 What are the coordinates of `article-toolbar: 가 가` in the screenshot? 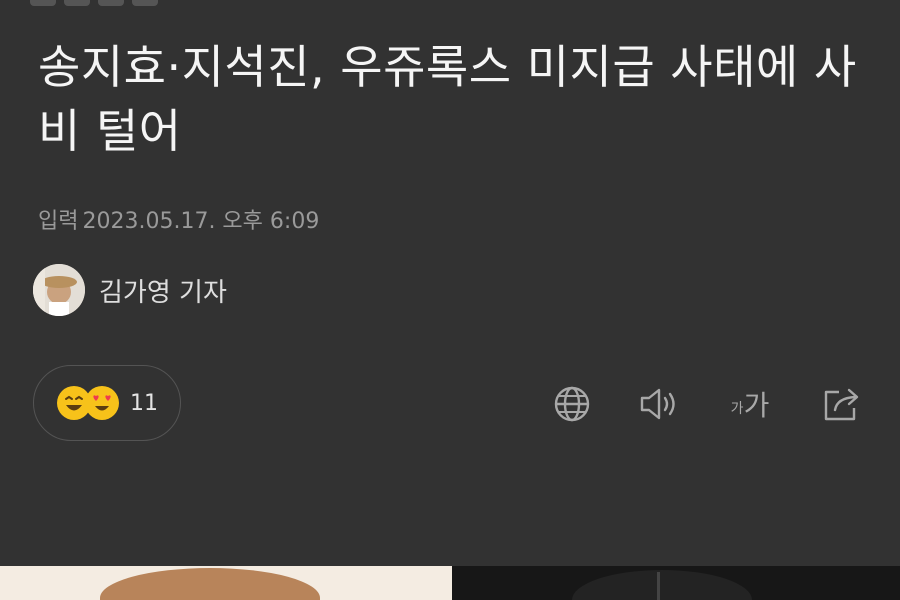 It's located at (708, 405).